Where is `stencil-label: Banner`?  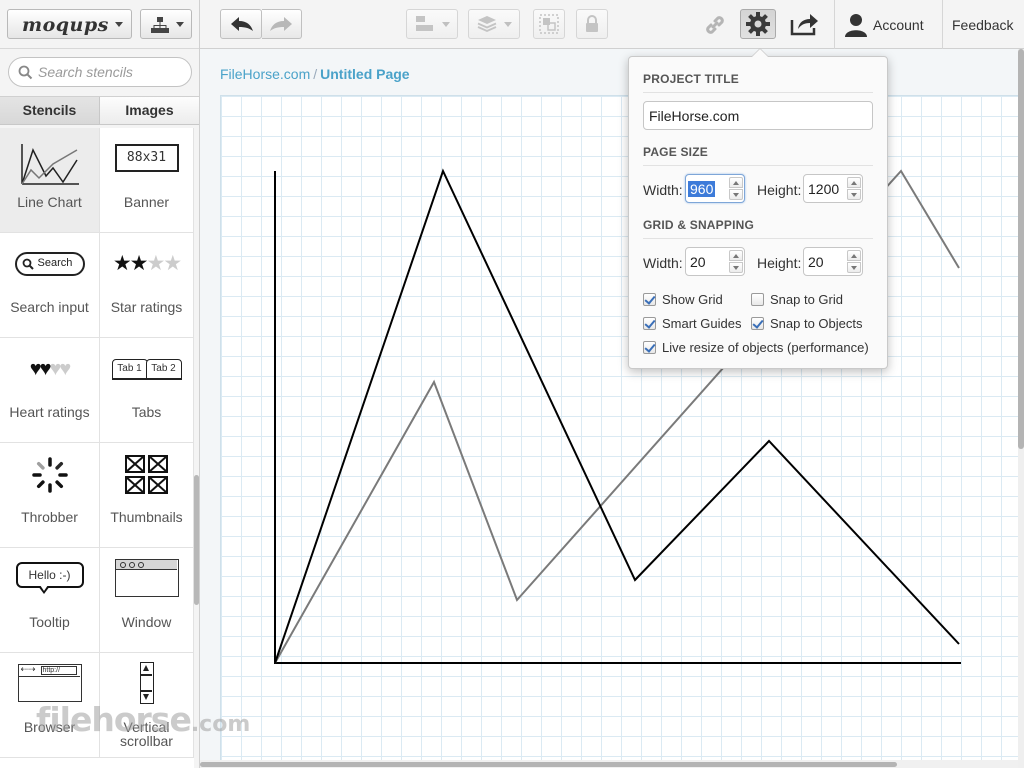 stencil-label: Banner is located at coordinates (146, 202).